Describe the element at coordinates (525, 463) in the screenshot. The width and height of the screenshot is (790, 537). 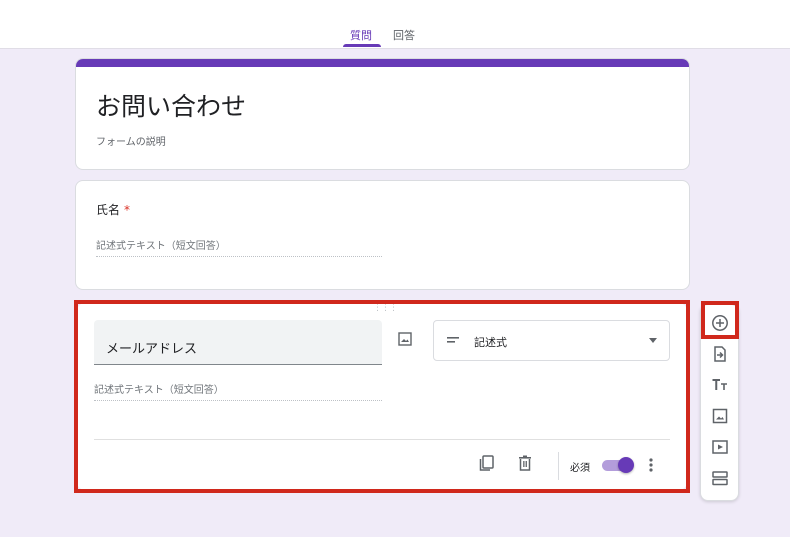
I see `delete-icon` at that location.